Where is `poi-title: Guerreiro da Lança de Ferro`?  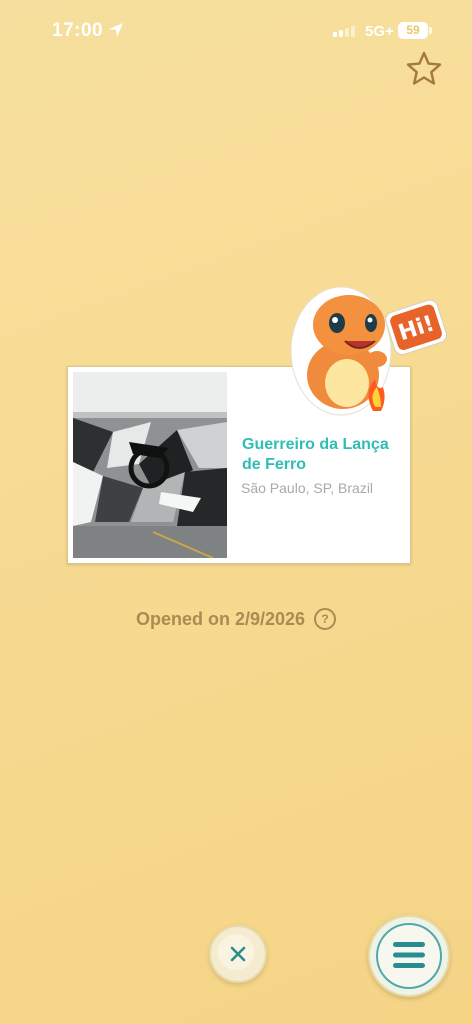 poi-title: Guerreiro da Lança de Ferro is located at coordinates (315, 454).